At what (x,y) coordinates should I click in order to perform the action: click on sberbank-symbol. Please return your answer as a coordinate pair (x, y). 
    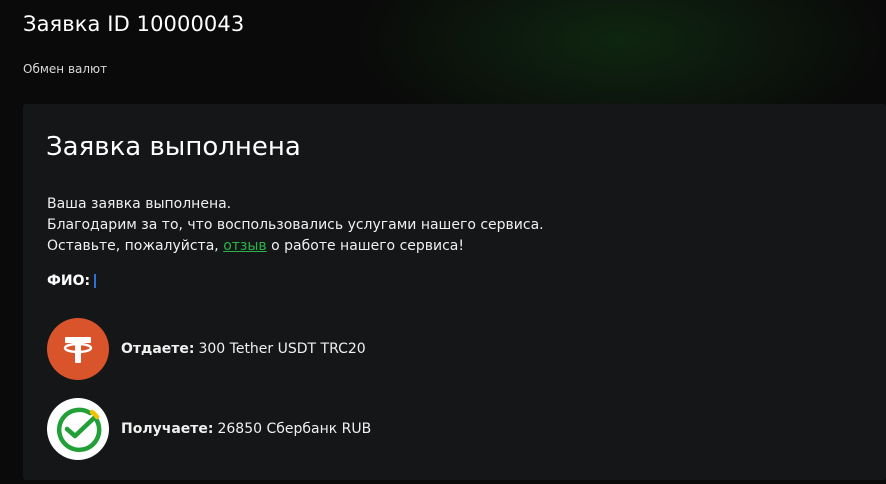
    Looking at the image, I should click on (79, 430).